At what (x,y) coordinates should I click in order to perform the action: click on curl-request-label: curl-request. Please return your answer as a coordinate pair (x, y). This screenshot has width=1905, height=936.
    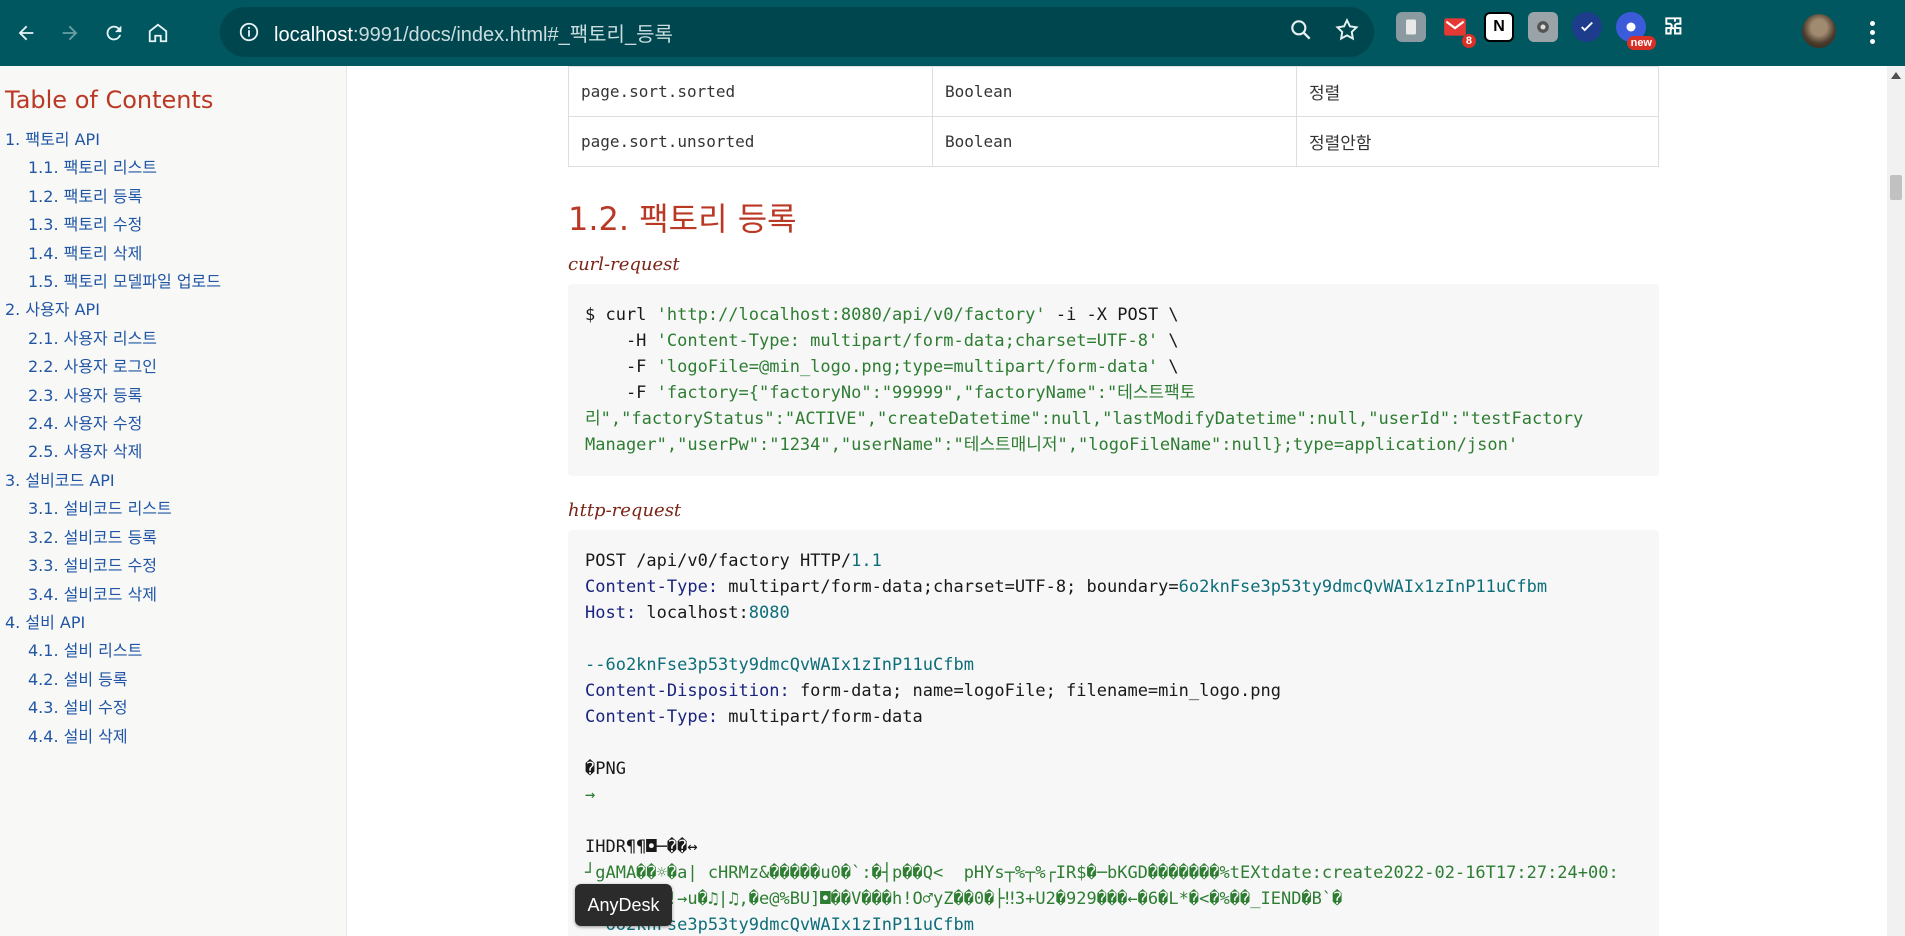
    Looking at the image, I should click on (624, 264).